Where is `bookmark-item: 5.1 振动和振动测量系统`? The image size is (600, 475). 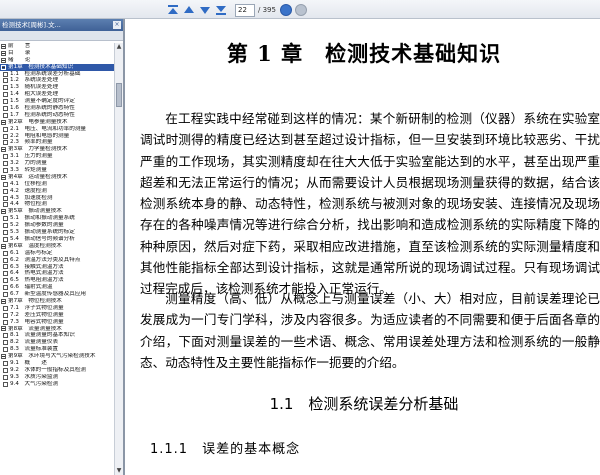
bookmark-item: 5.1 振动和振动测量系统 is located at coordinates (57, 218).